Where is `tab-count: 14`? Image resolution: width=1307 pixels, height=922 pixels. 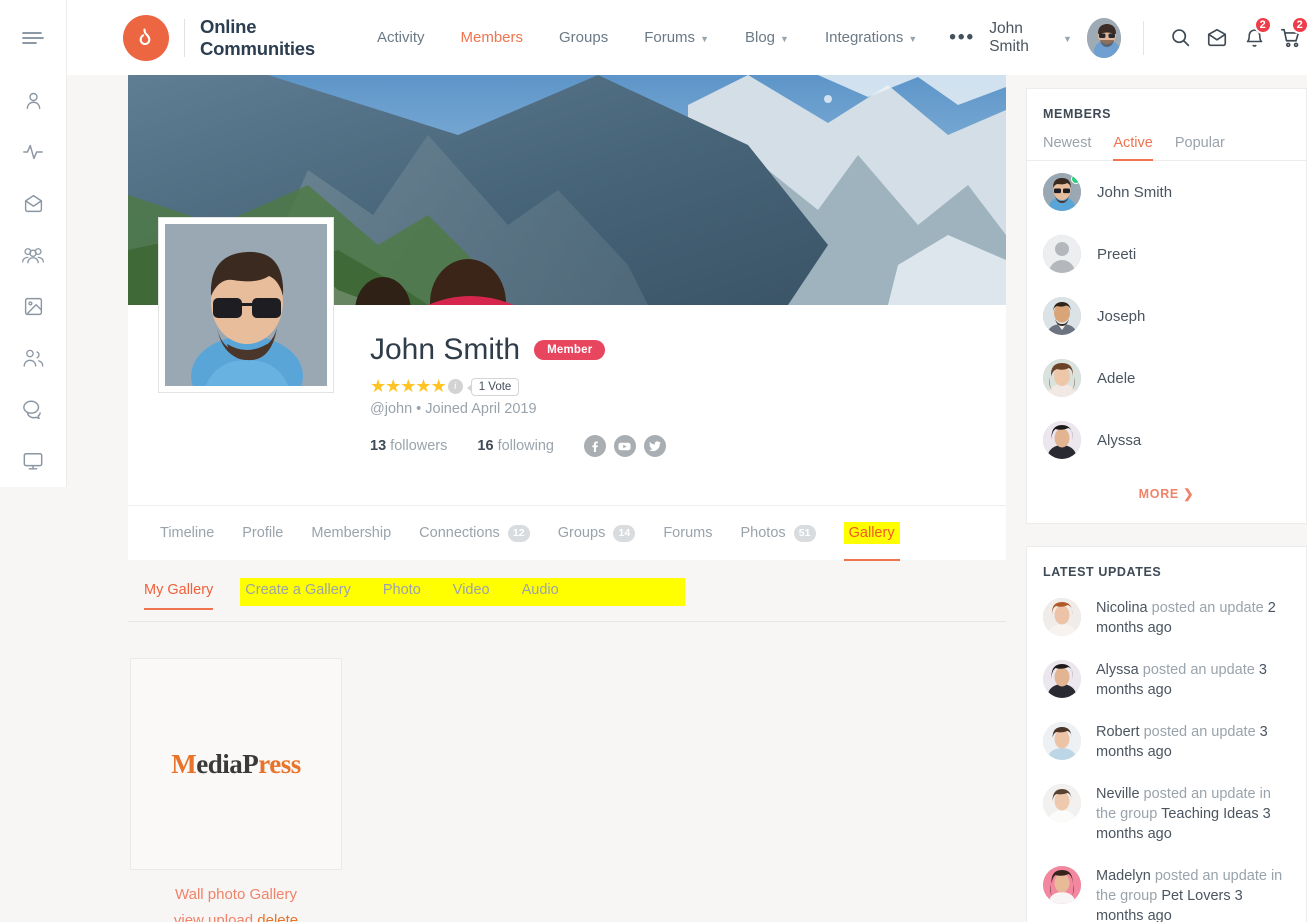
tab-count: 14 is located at coordinates (624, 533).